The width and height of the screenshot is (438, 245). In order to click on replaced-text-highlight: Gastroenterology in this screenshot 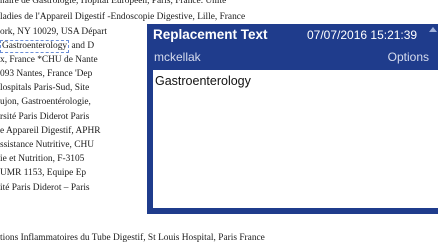, I will do `click(35, 46)`.